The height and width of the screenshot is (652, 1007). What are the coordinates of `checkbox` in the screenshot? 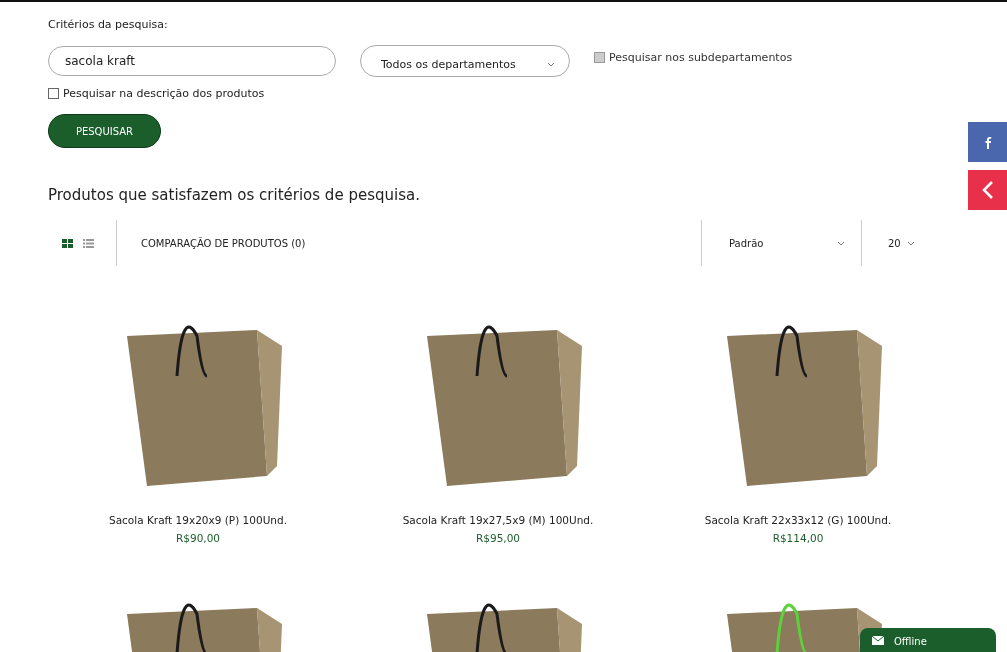 It's located at (53, 93).